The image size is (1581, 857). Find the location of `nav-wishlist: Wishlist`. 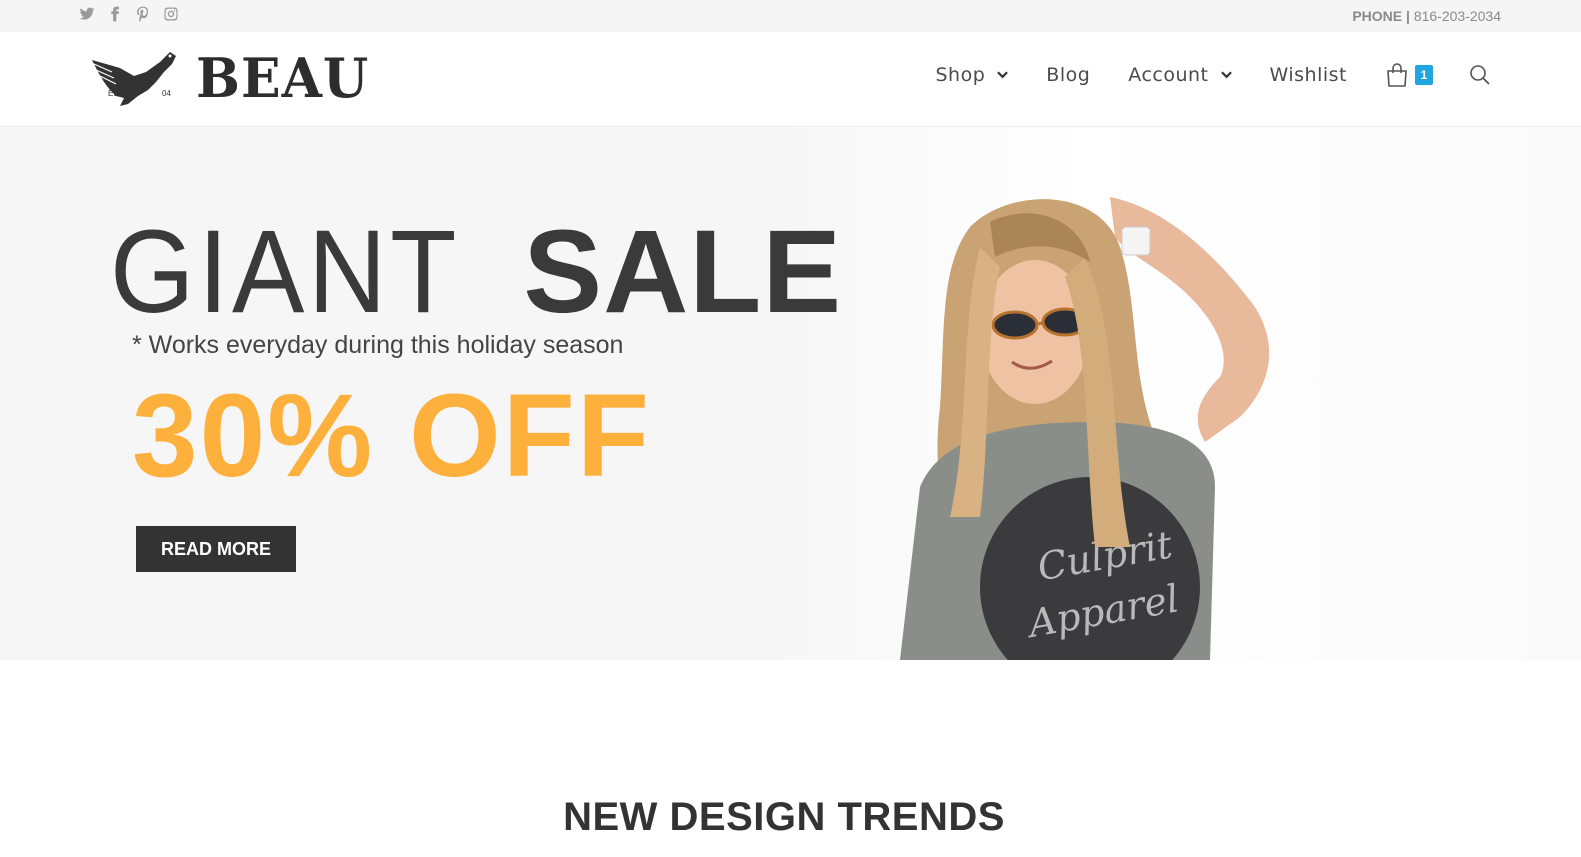

nav-wishlist: Wishlist is located at coordinates (1309, 75).